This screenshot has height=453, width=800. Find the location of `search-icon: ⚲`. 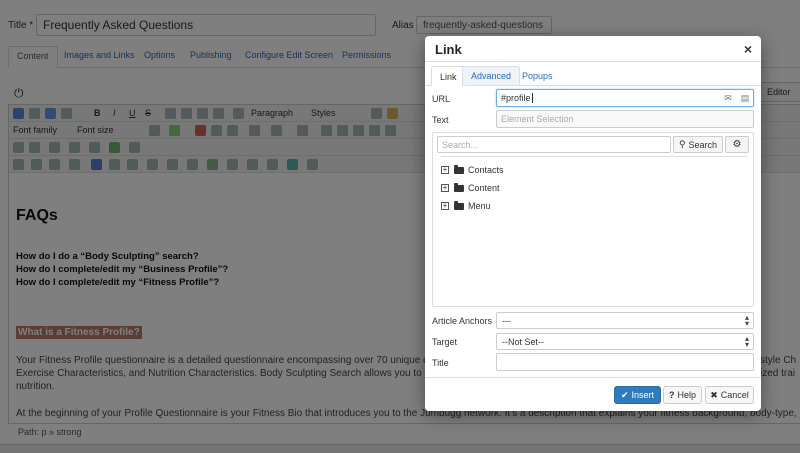

search-icon: ⚲ is located at coordinates (682, 144).